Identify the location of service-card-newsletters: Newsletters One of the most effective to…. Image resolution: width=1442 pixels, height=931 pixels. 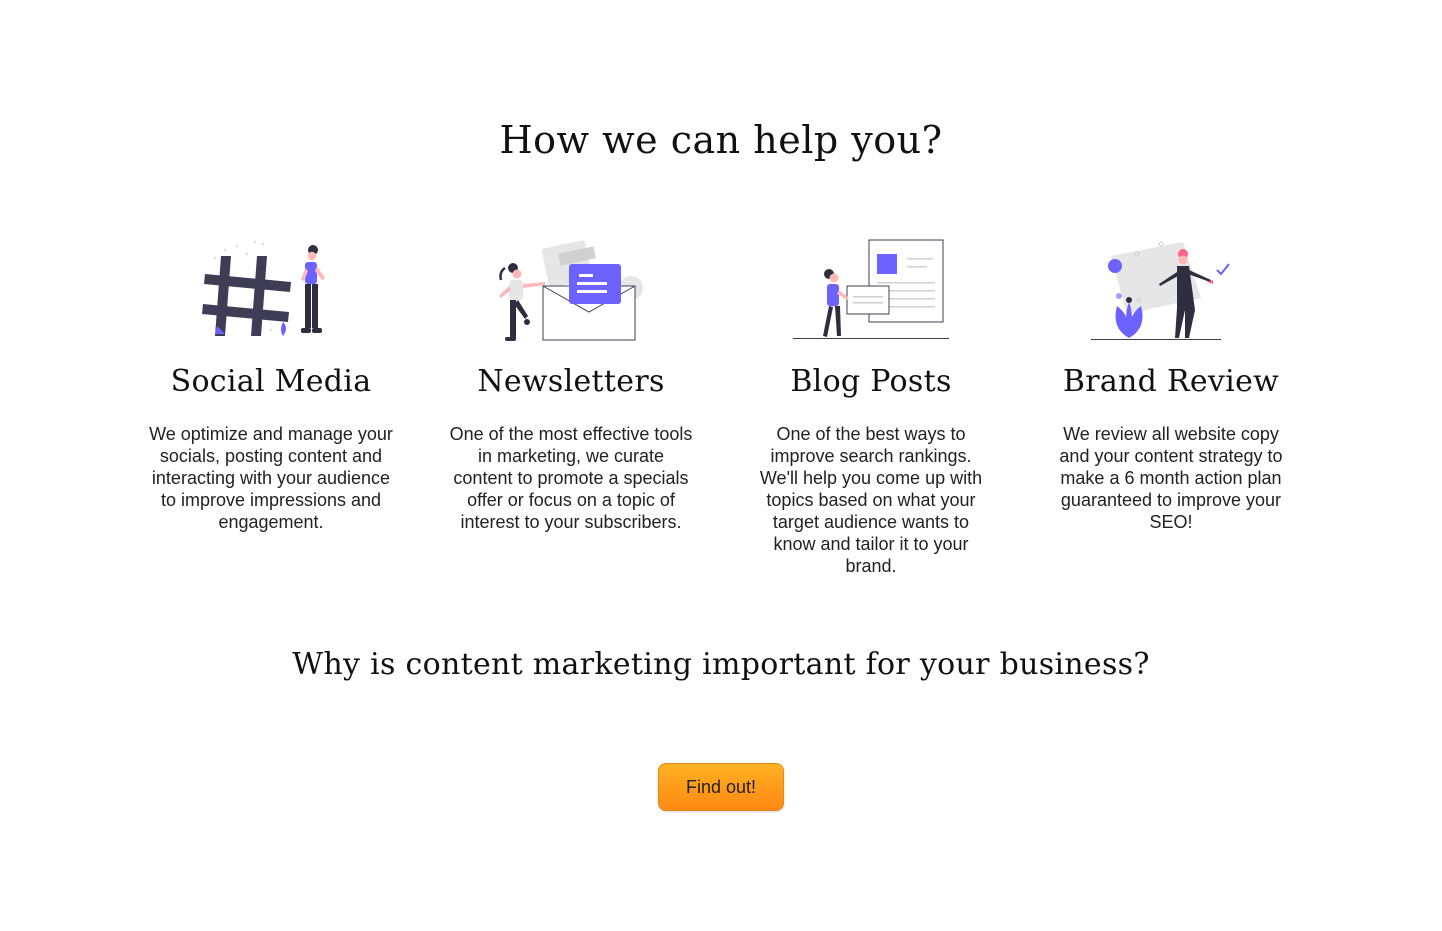
(571, 407).